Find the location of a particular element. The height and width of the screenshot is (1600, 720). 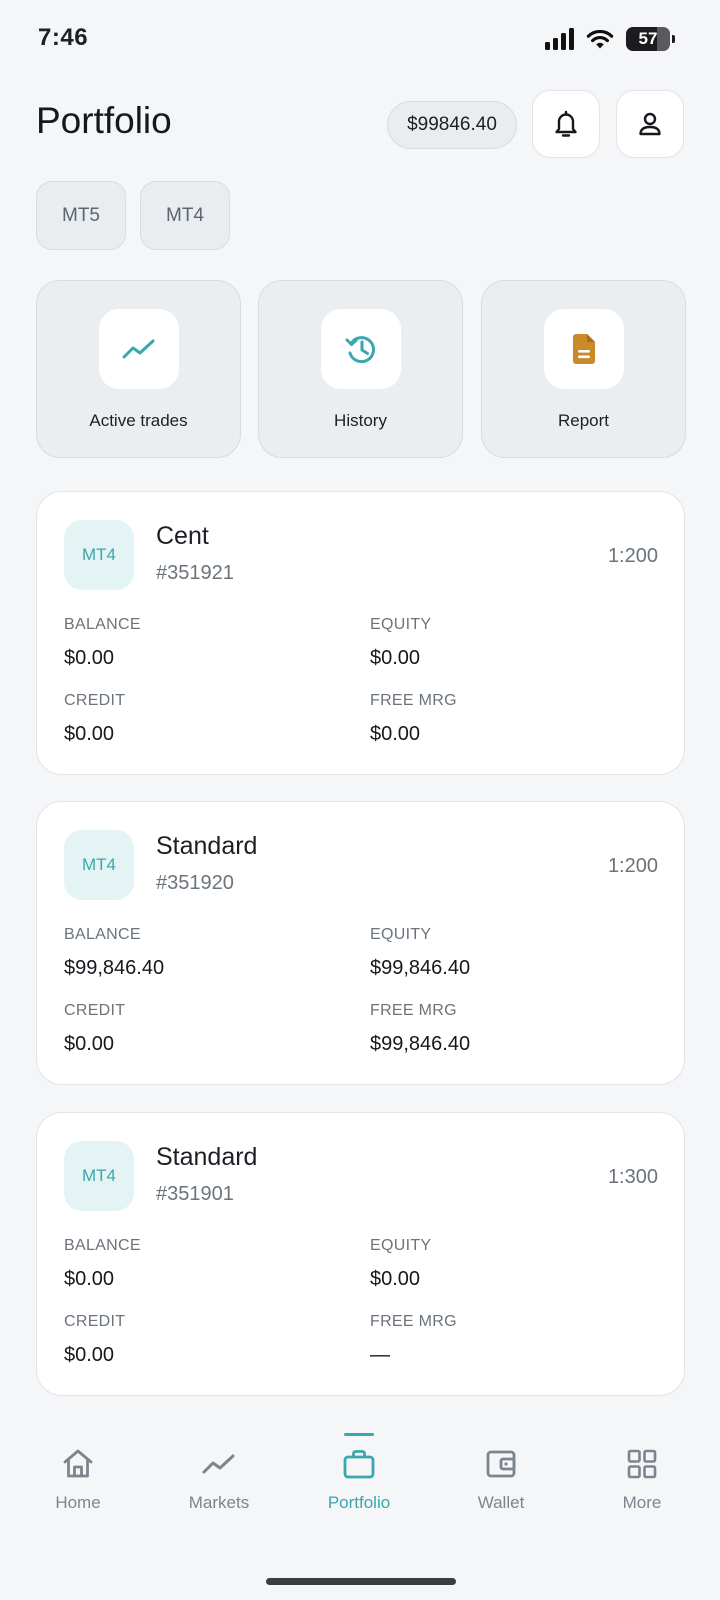

history-icon is located at coordinates (360, 350).